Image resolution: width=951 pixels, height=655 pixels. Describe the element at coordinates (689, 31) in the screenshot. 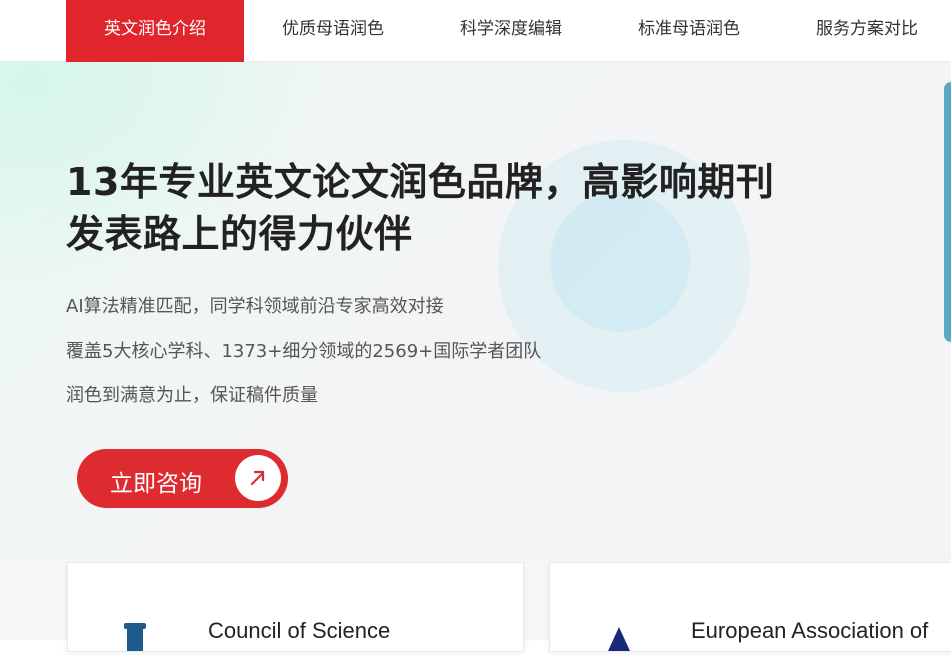

I see `nav-tab-standard-editing: 标准母语润色` at that location.